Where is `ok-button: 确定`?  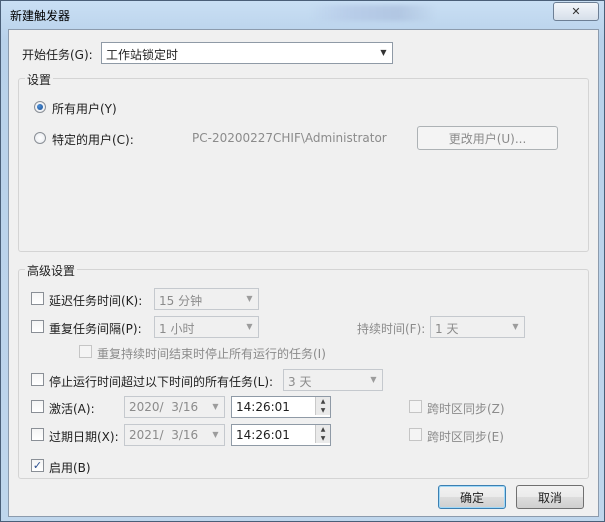
ok-button: 确定 is located at coordinates (472, 497).